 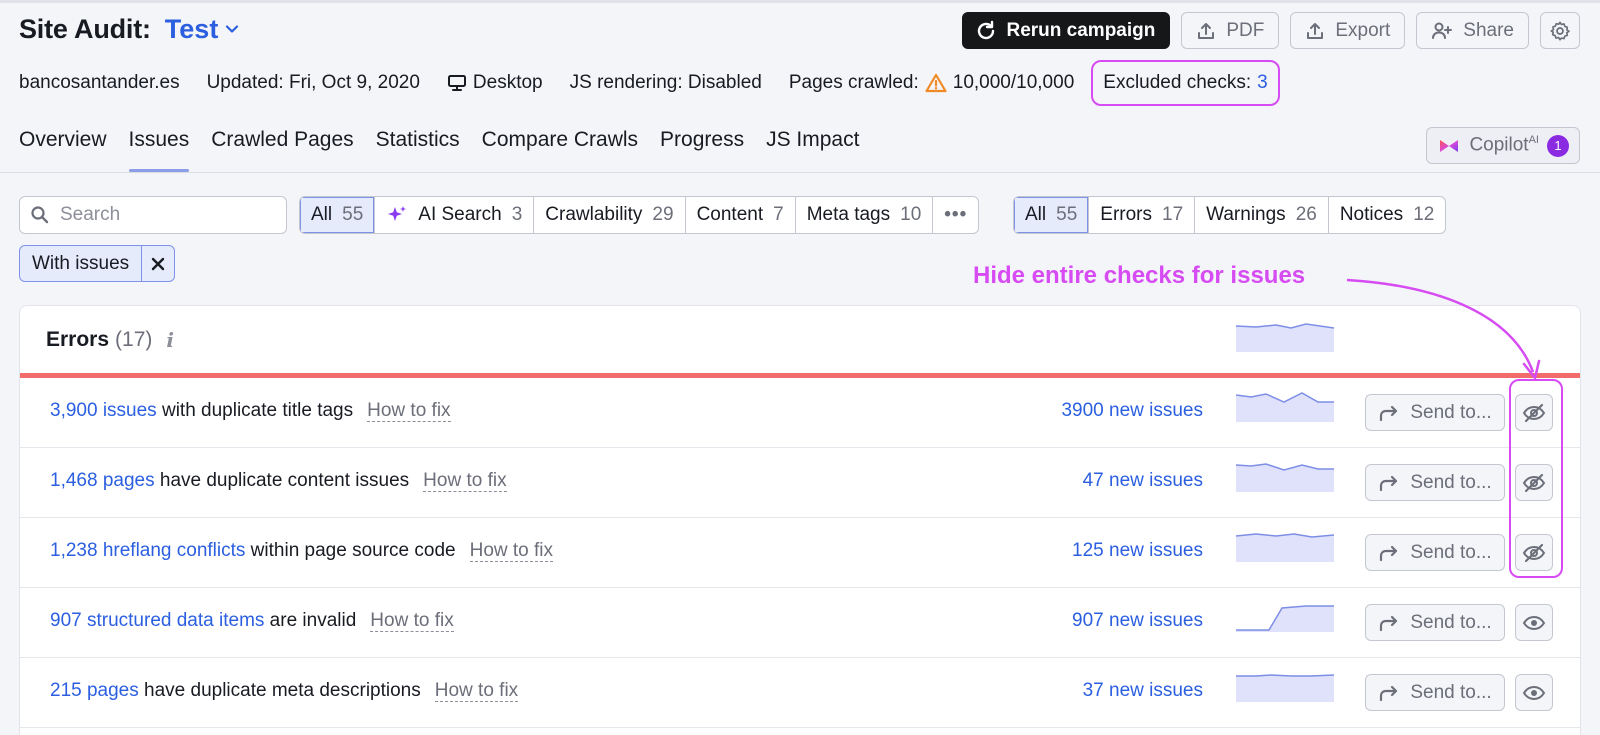 I want to click on tab-compare-crawls: Compare Crawls, so click(x=560, y=150).